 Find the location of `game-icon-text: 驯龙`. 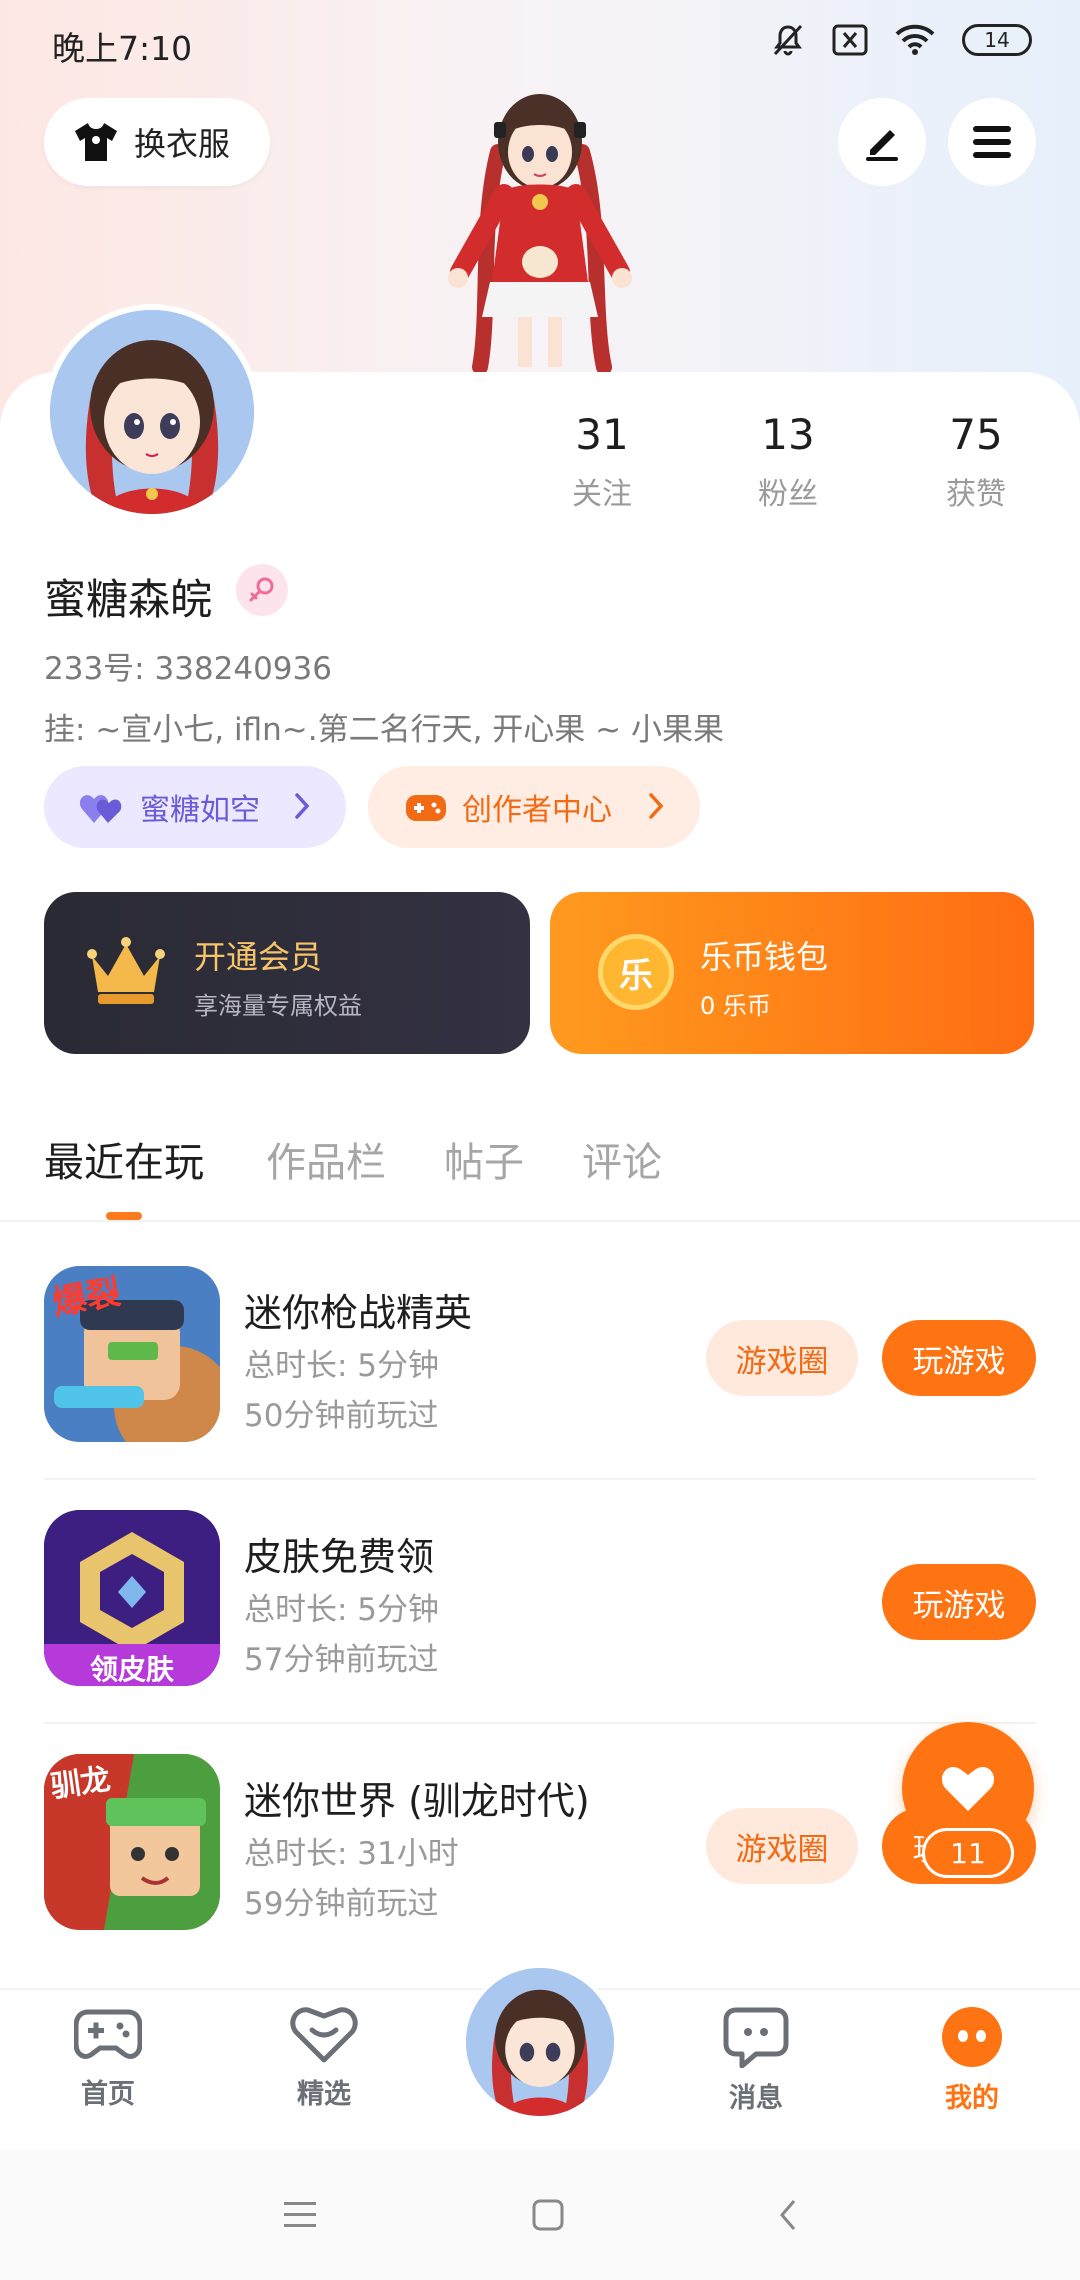

game-icon-text: 驯龙 is located at coordinates (80, 1783).